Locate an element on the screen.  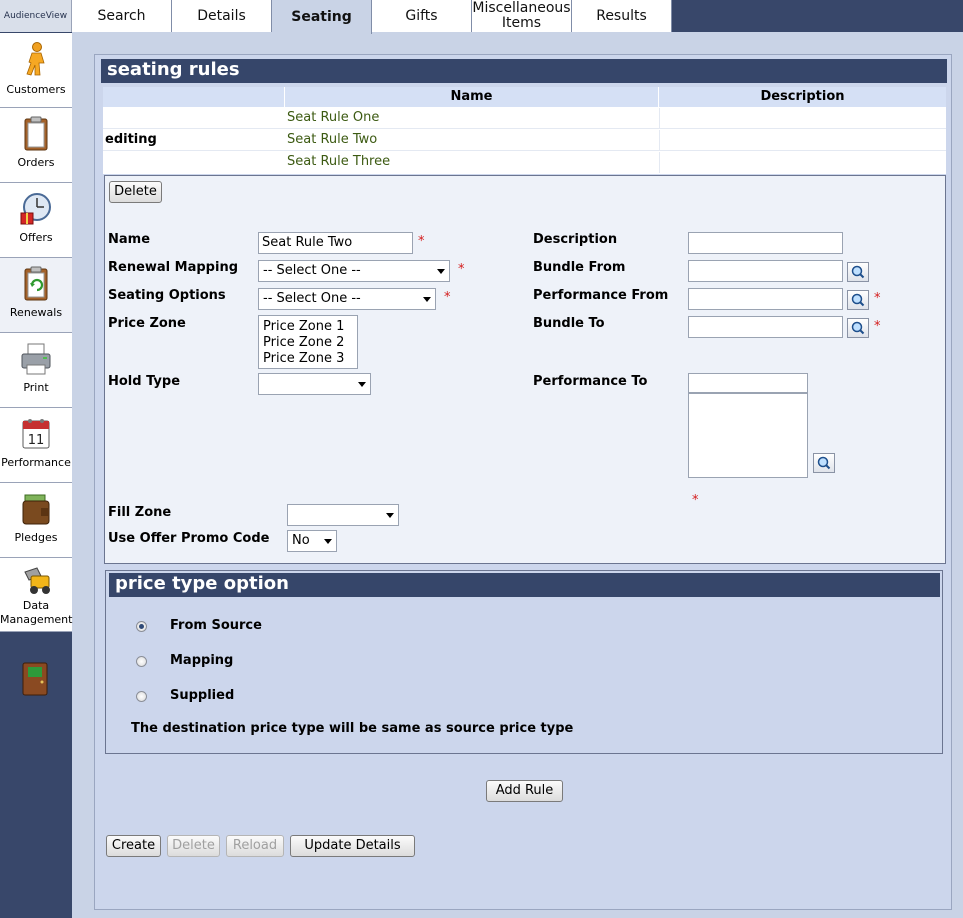
calendar-icon: 11 is located at coordinates (36, 434).